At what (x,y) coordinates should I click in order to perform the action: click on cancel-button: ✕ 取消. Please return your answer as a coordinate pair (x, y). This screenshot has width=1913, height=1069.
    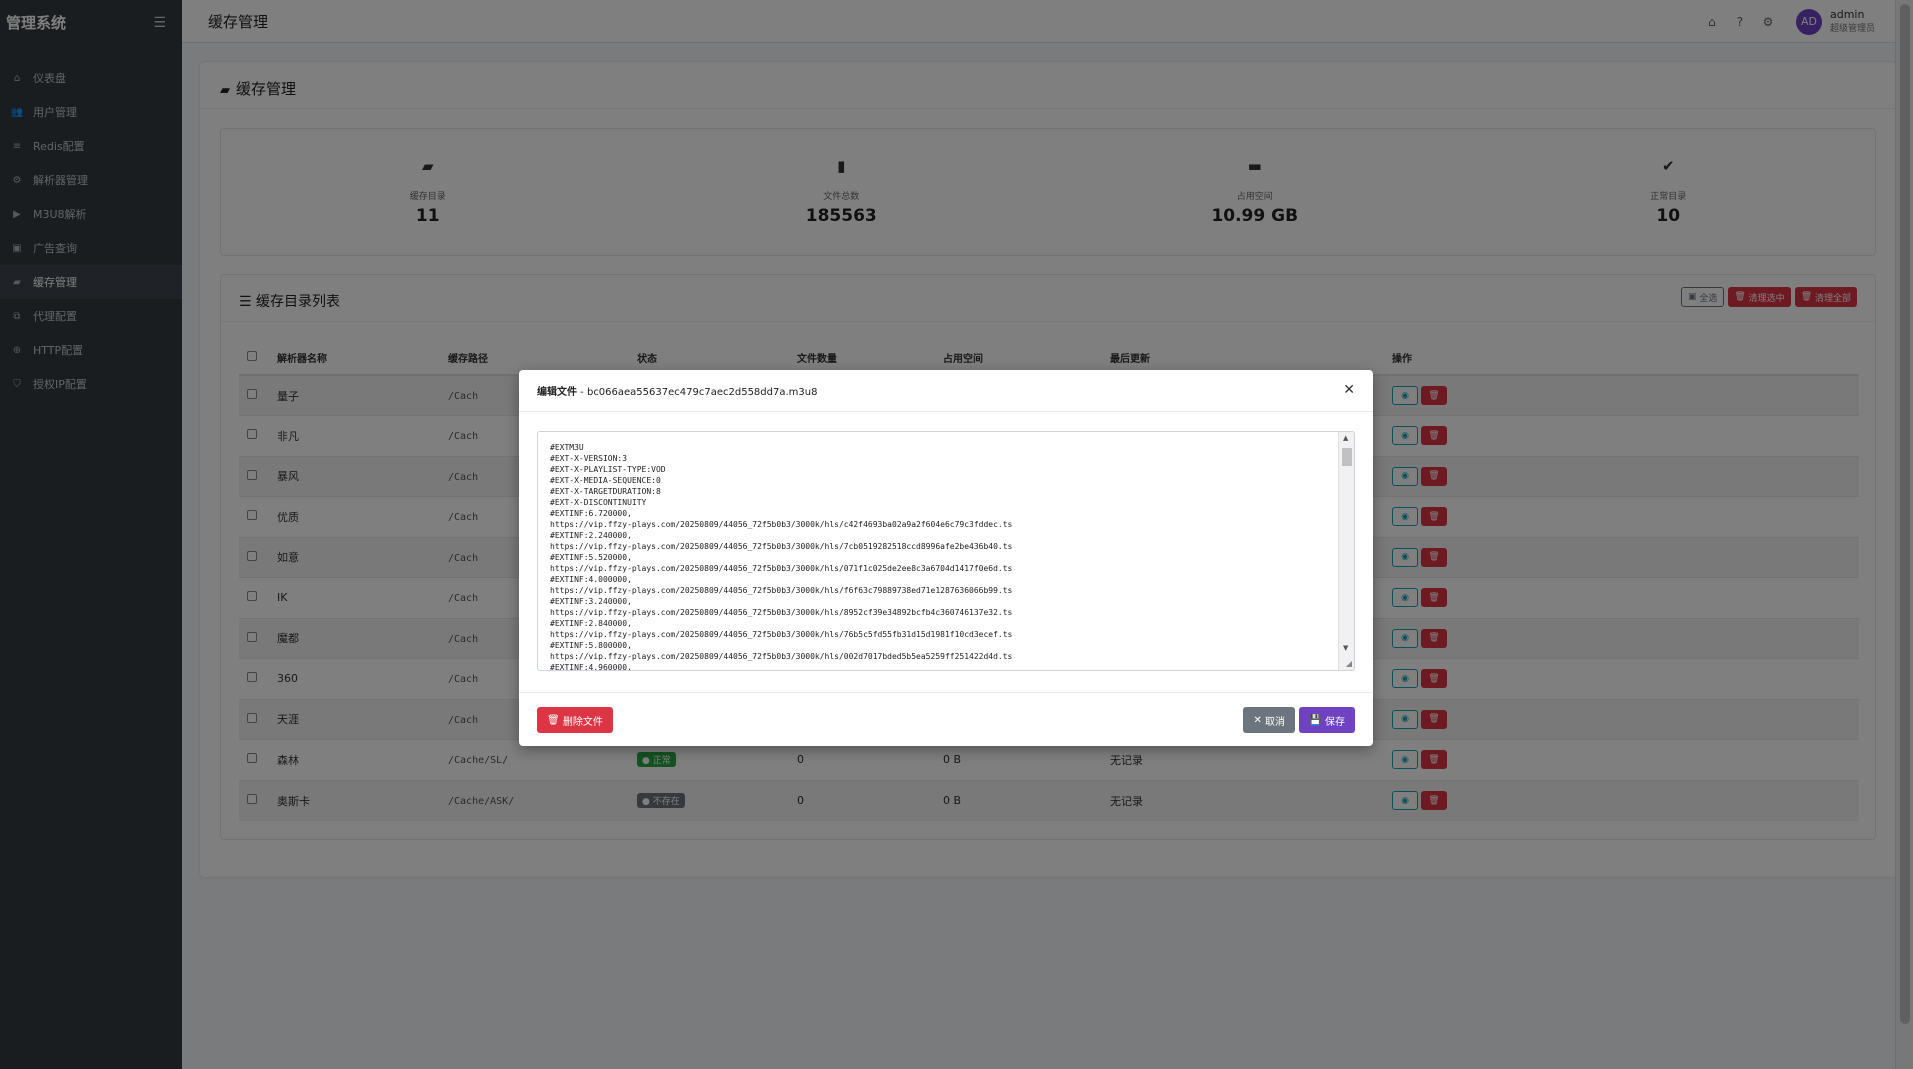
    Looking at the image, I should click on (1269, 720).